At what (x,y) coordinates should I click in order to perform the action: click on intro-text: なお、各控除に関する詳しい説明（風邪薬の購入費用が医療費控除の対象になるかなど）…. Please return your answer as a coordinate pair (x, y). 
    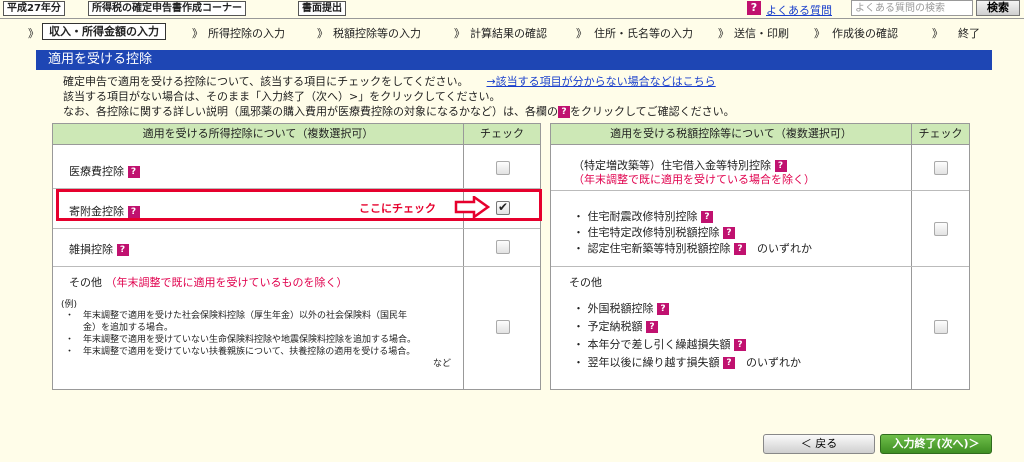
    Looking at the image, I should click on (310, 111).